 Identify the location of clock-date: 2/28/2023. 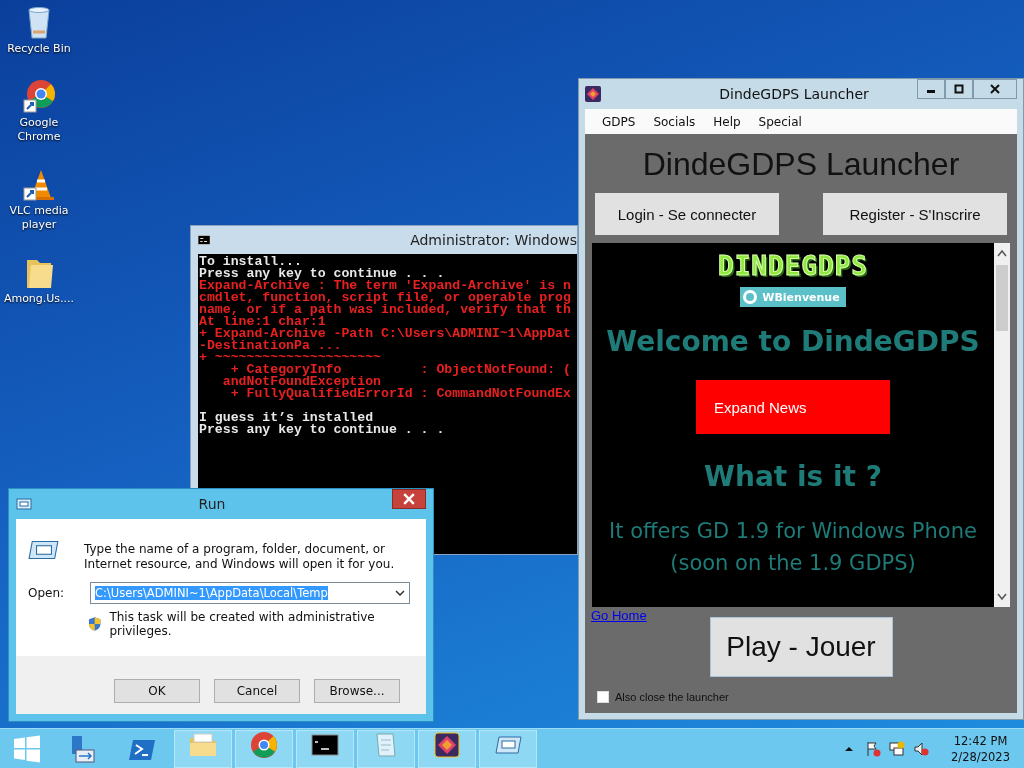
(980, 756).